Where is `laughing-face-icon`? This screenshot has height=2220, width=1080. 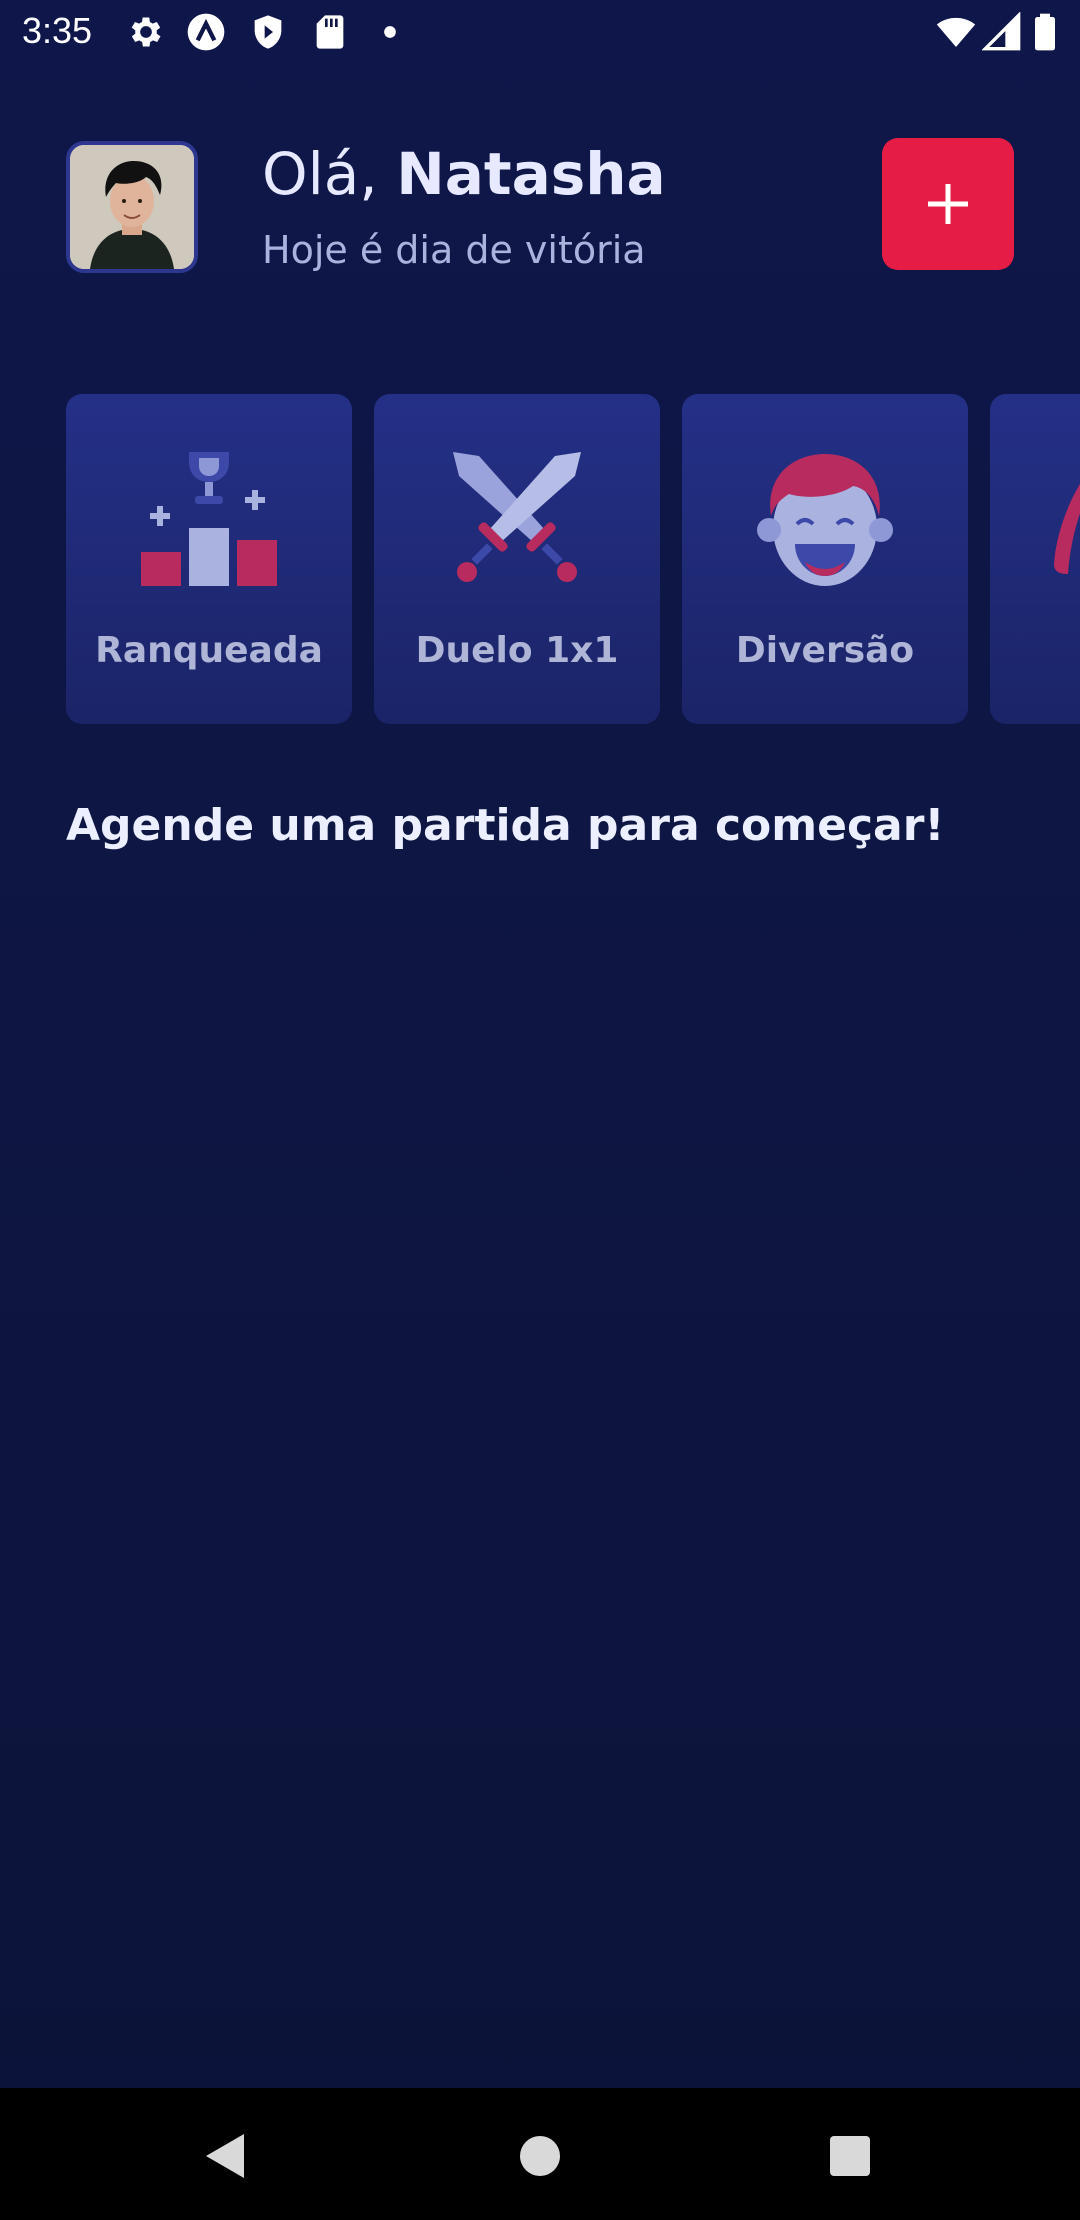
laughing-face-icon is located at coordinates (825, 520).